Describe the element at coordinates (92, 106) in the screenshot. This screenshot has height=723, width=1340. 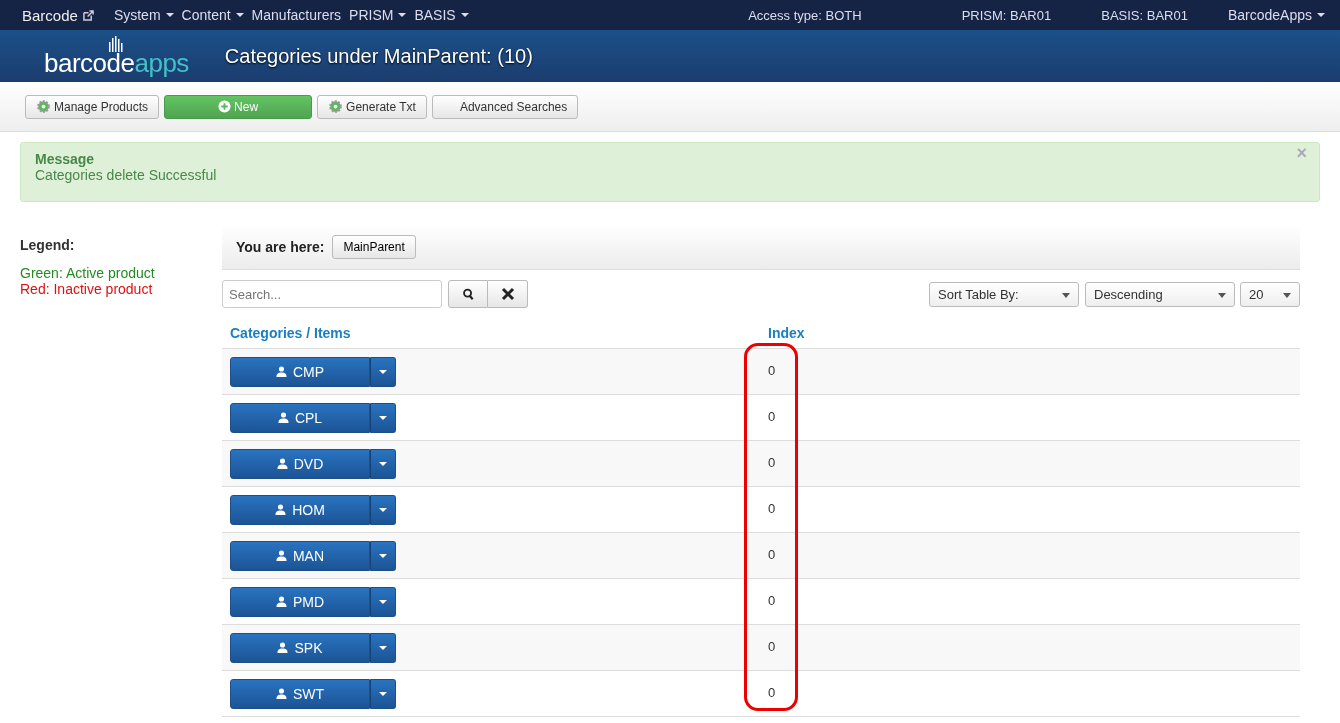
I see `toolbar-button: Manage Products` at that location.